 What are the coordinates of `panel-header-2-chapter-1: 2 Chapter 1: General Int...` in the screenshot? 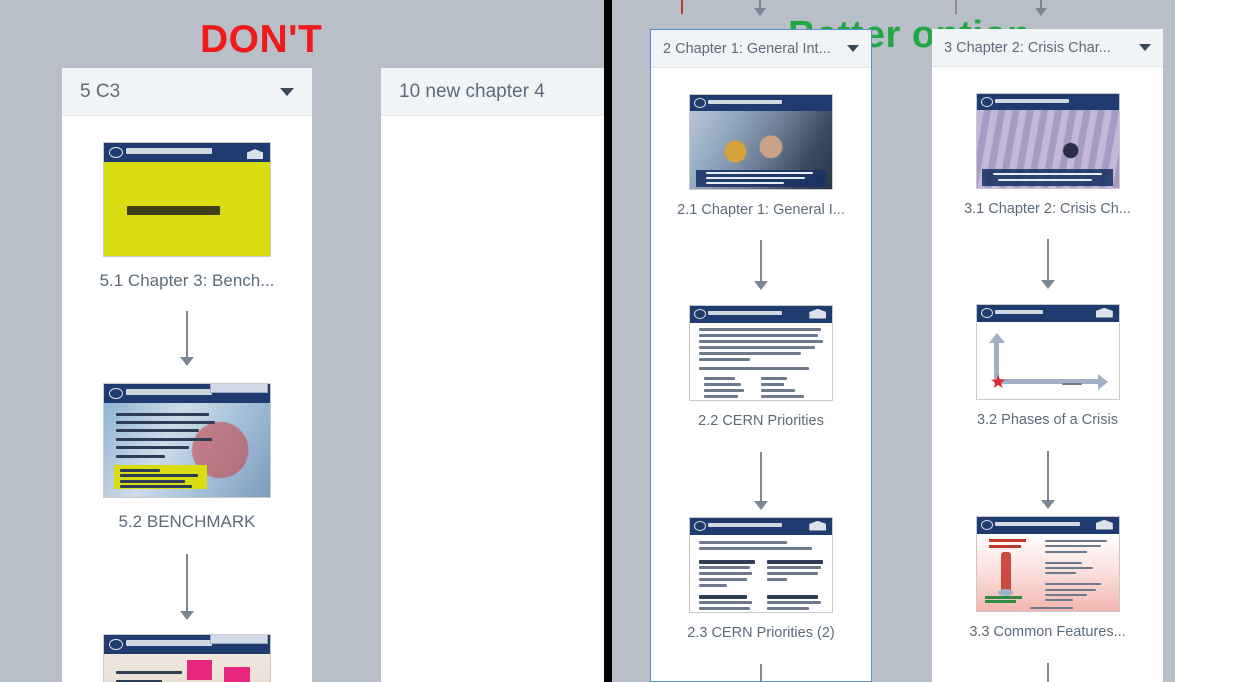 It's located at (761, 49).